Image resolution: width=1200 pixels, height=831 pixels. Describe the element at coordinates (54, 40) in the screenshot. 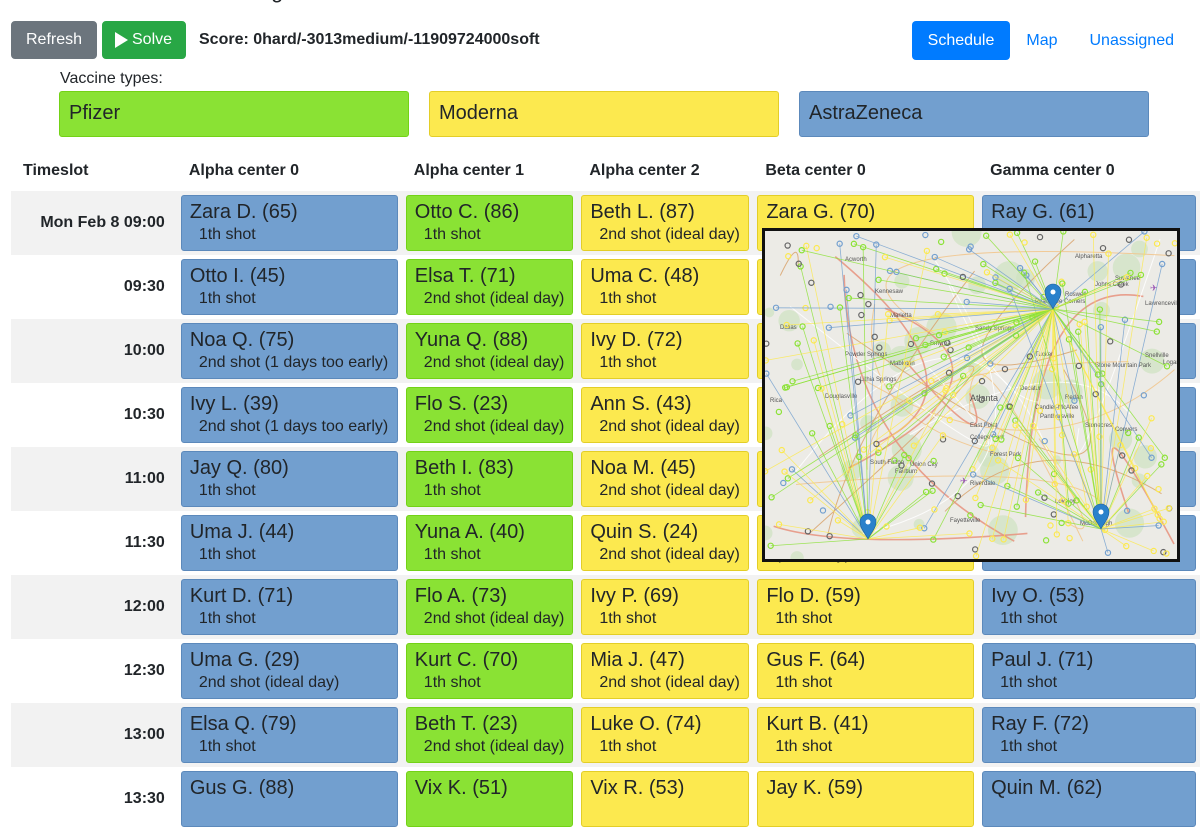

I see `refresh-button: Refresh` at that location.